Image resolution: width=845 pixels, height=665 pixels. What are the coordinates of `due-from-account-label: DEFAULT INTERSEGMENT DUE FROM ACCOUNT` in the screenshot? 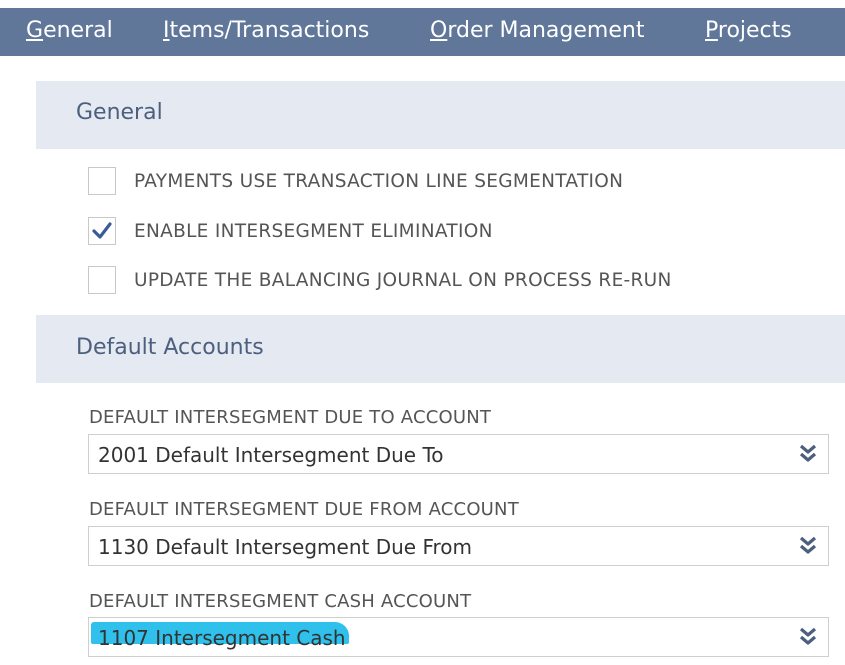 It's located at (304, 509).